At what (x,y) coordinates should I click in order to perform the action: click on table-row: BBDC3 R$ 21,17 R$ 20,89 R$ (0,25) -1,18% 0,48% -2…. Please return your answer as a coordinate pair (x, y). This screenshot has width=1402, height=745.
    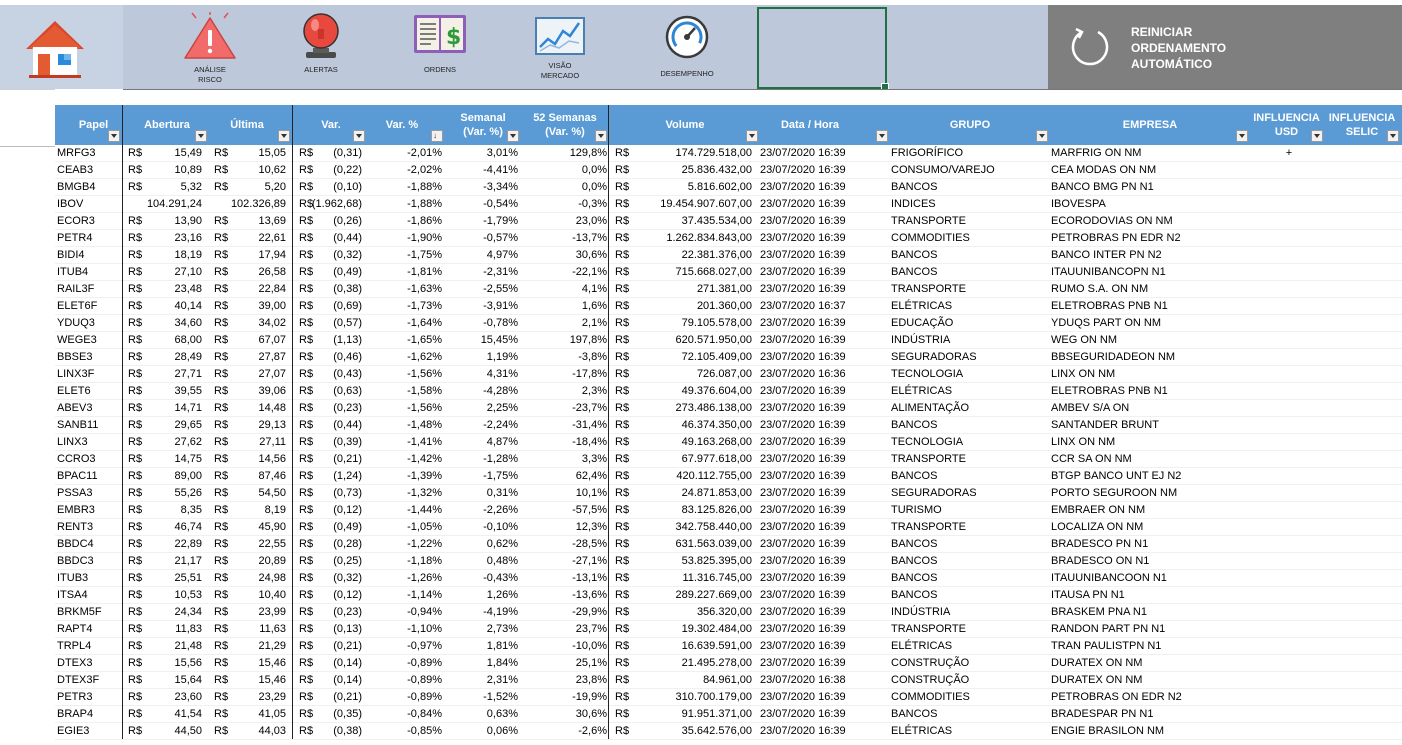
    Looking at the image, I should click on (728, 561).